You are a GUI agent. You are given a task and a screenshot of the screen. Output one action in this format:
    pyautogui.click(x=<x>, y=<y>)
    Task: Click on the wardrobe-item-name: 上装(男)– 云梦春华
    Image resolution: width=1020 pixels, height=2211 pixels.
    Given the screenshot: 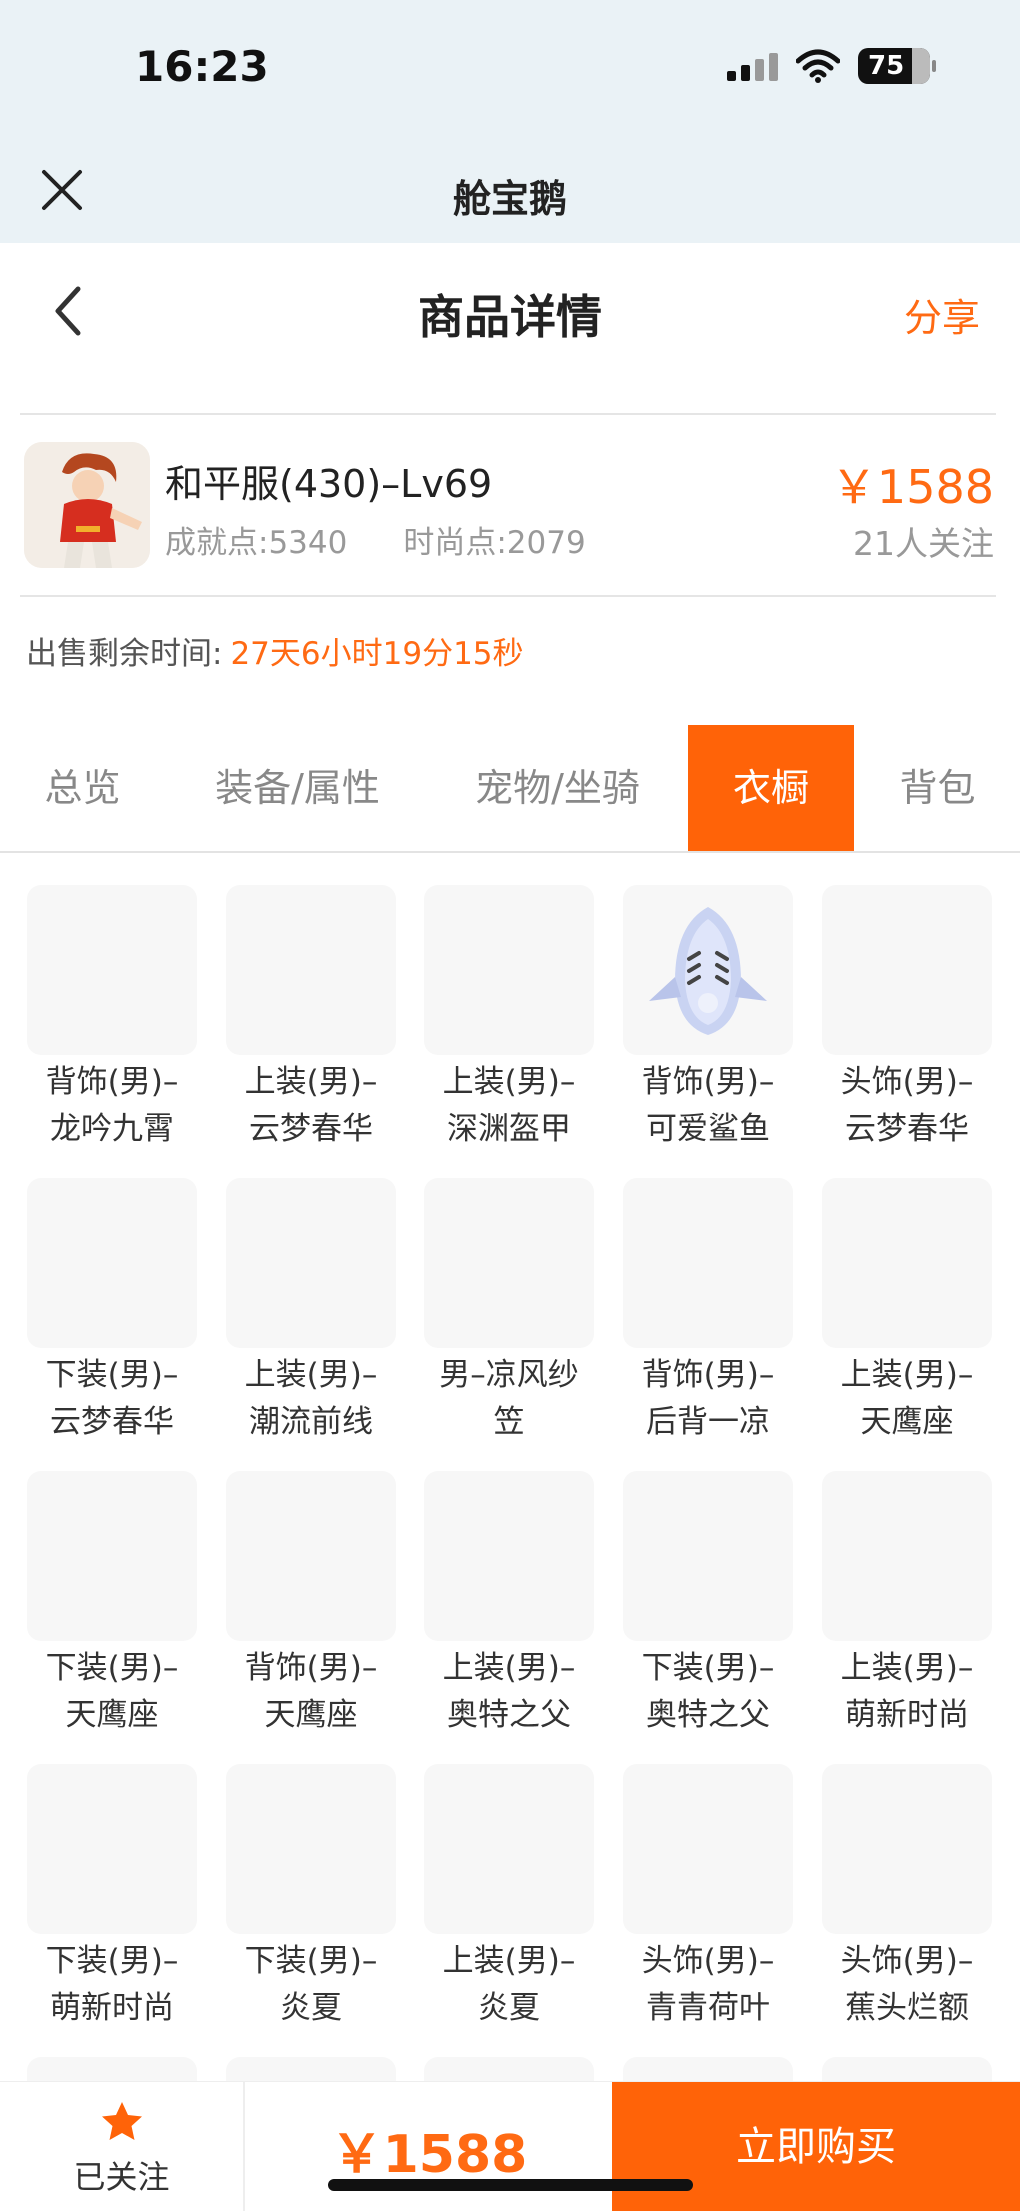 What is the action you would take?
    pyautogui.click(x=311, y=1106)
    